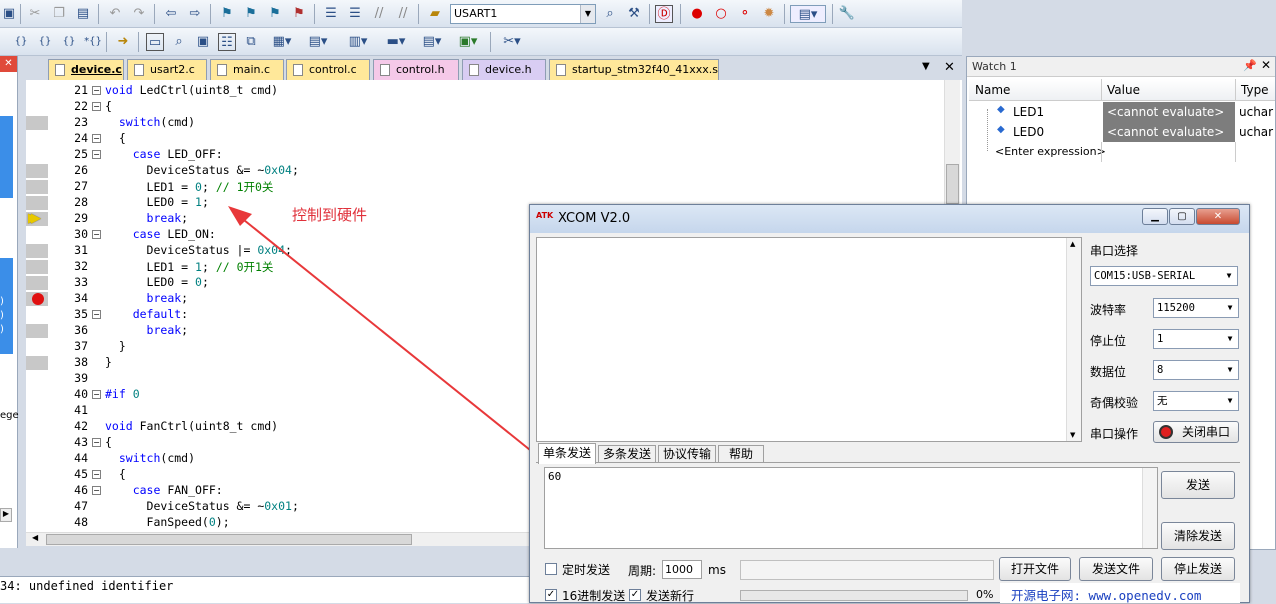 The width and height of the screenshot is (1276, 604). What do you see at coordinates (1198, 569) in the screenshot?
I see `stop-send-button: 停止发送` at bounding box center [1198, 569].